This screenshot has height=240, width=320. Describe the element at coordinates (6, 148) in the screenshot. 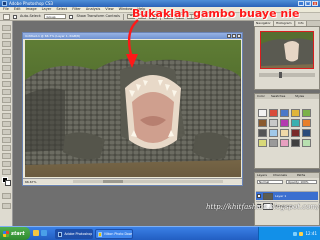

I see `type-tool-icon` at that location.